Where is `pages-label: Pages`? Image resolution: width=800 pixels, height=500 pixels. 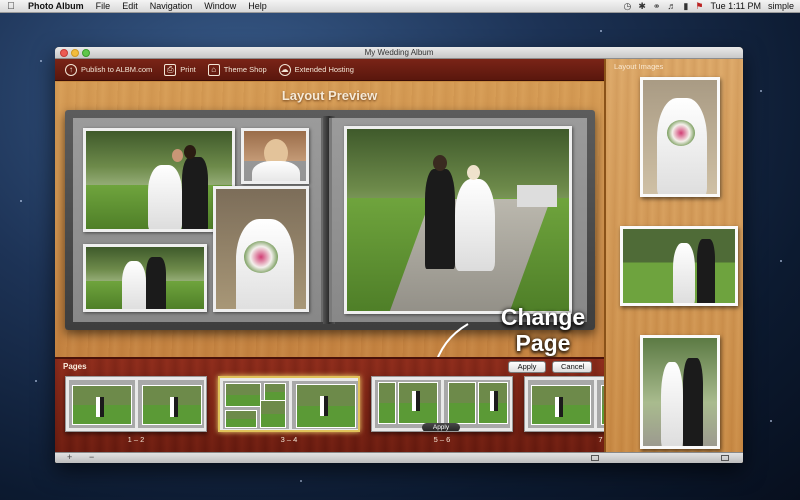
pages-label: Pages is located at coordinates (75, 366).